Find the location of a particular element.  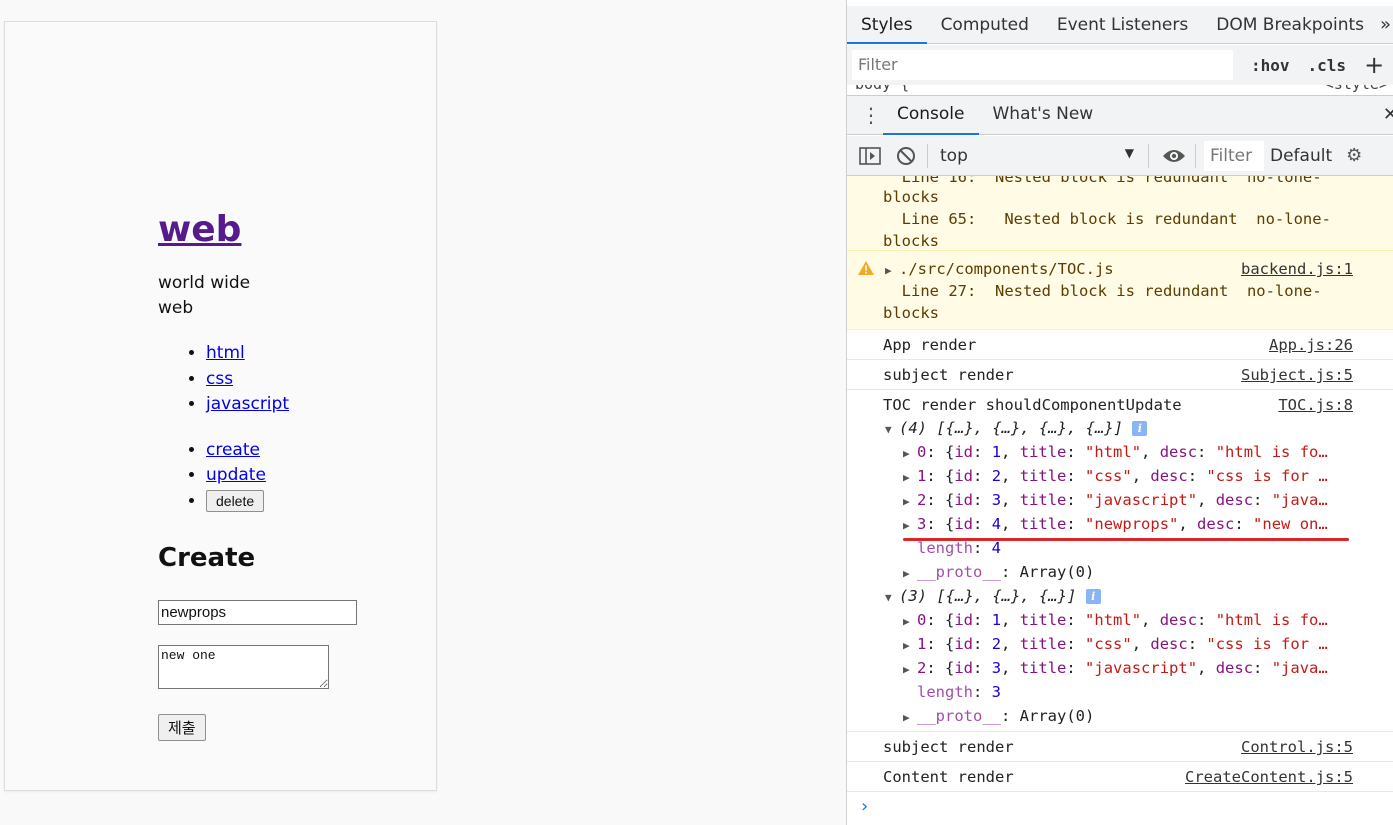

log-source-link: Control.js:5 is located at coordinates (1297, 747).